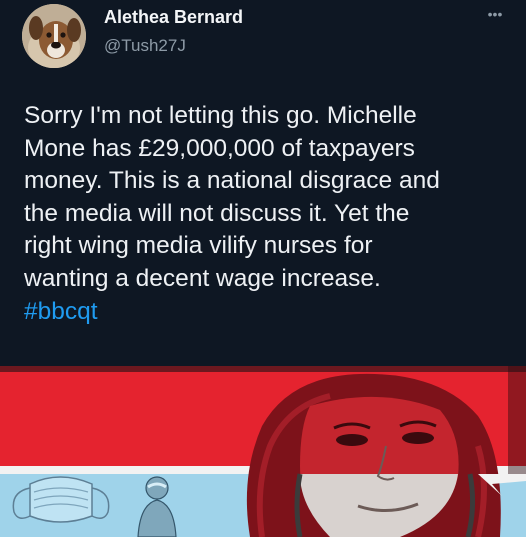 The image size is (526, 537). I want to click on tweet-text-line: the media will not discuss it. Yet the, so click(217, 213).